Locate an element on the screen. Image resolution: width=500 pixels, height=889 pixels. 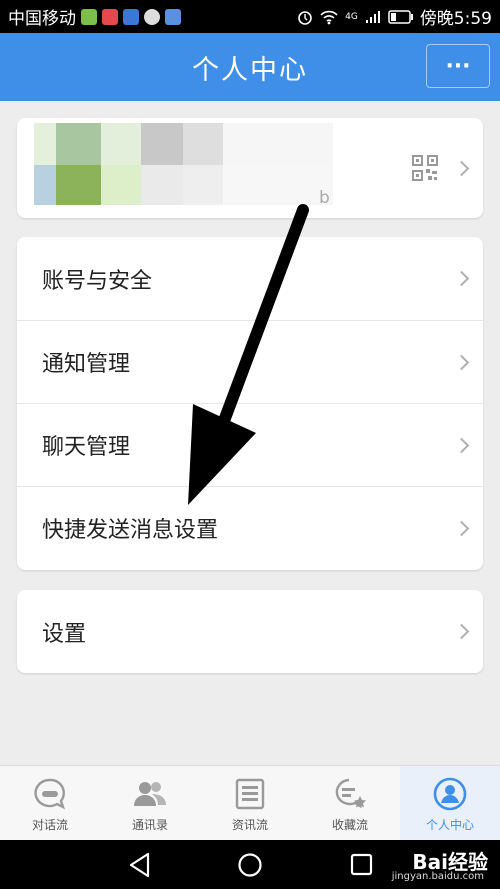
system-navigation-bar: Bai经验 jingyan.baidu.com is located at coordinates (250, 864).